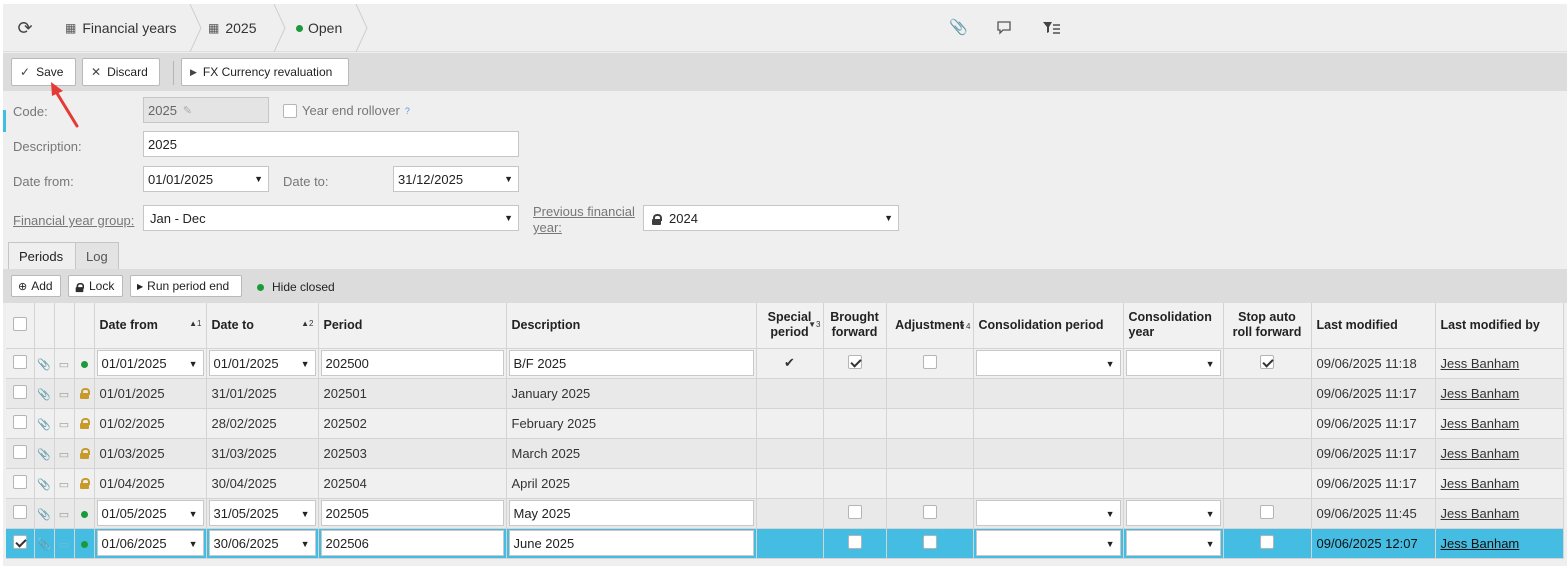 This screenshot has width=1567, height=566. I want to click on last-modified-by-header: Last modified by, so click(1499, 326).